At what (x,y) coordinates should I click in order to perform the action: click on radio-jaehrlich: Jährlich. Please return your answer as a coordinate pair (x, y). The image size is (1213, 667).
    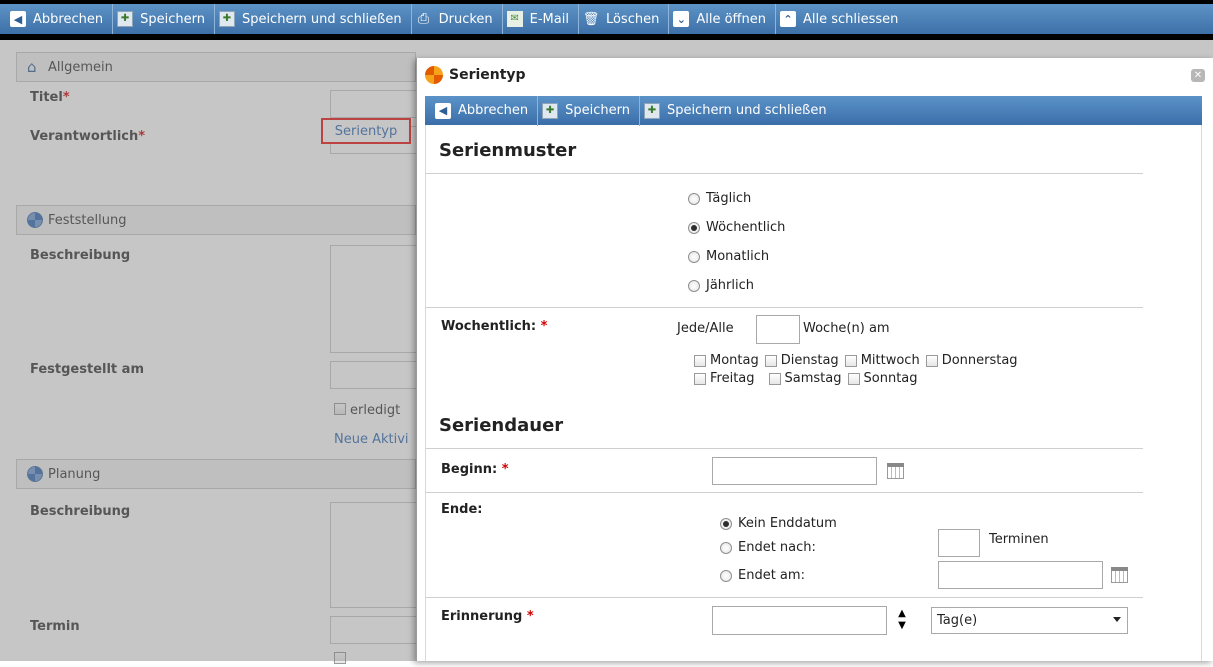
    Looking at the image, I should click on (721, 285).